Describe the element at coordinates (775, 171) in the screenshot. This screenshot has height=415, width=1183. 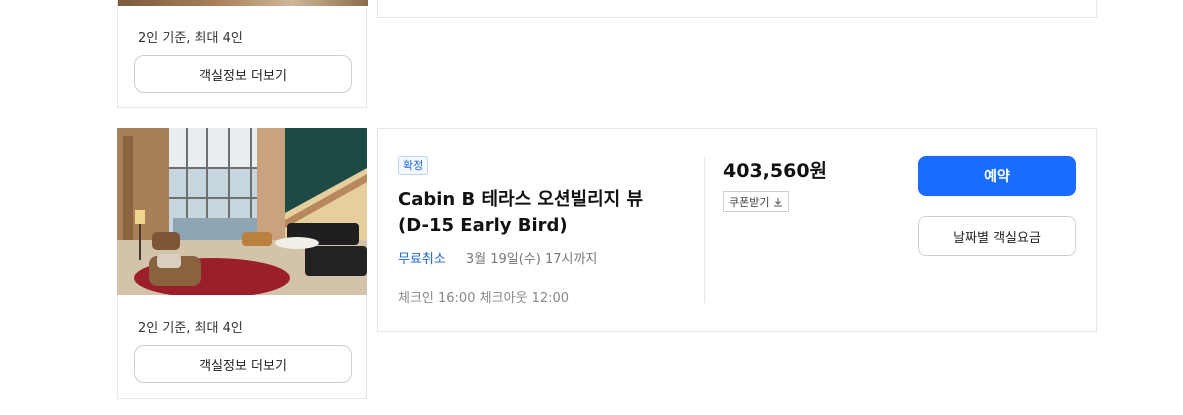
I see `room-price: 403,560원` at that location.